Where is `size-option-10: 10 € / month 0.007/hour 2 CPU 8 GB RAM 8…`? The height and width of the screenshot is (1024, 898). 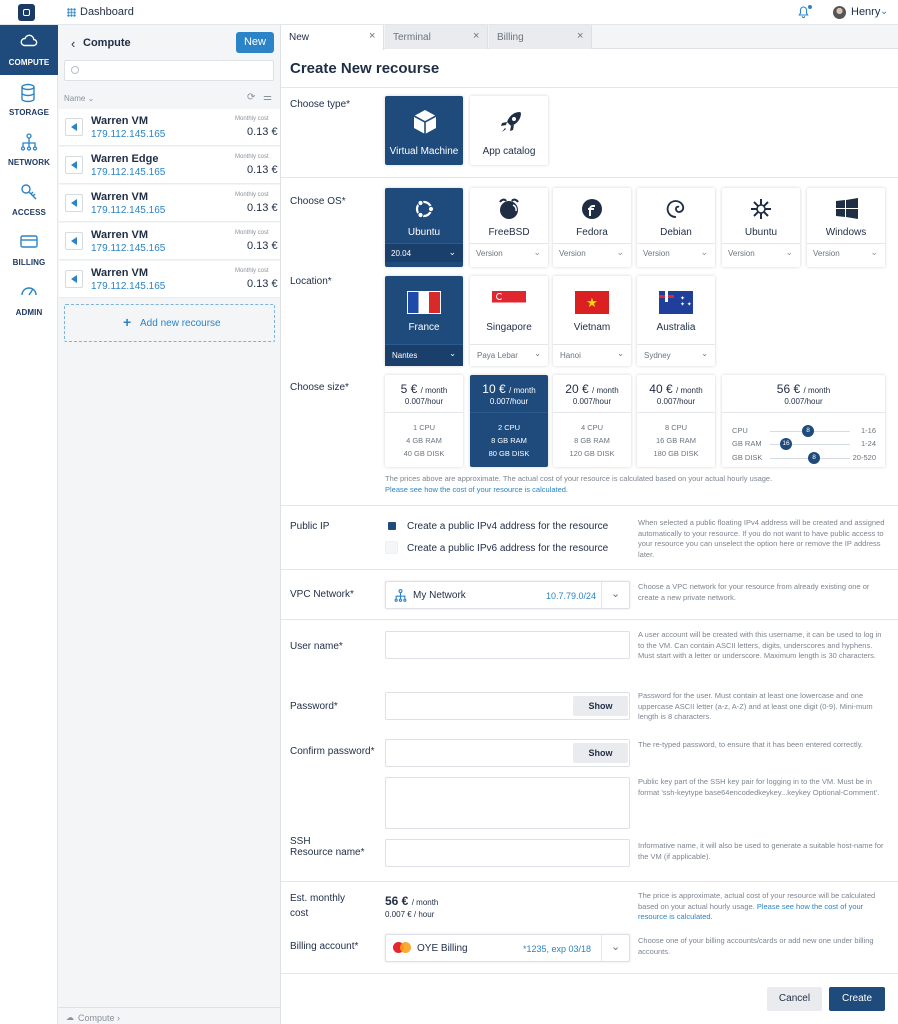 size-option-10: 10 € / month 0.007/hour 2 CPU 8 GB RAM 8… is located at coordinates (509, 421).